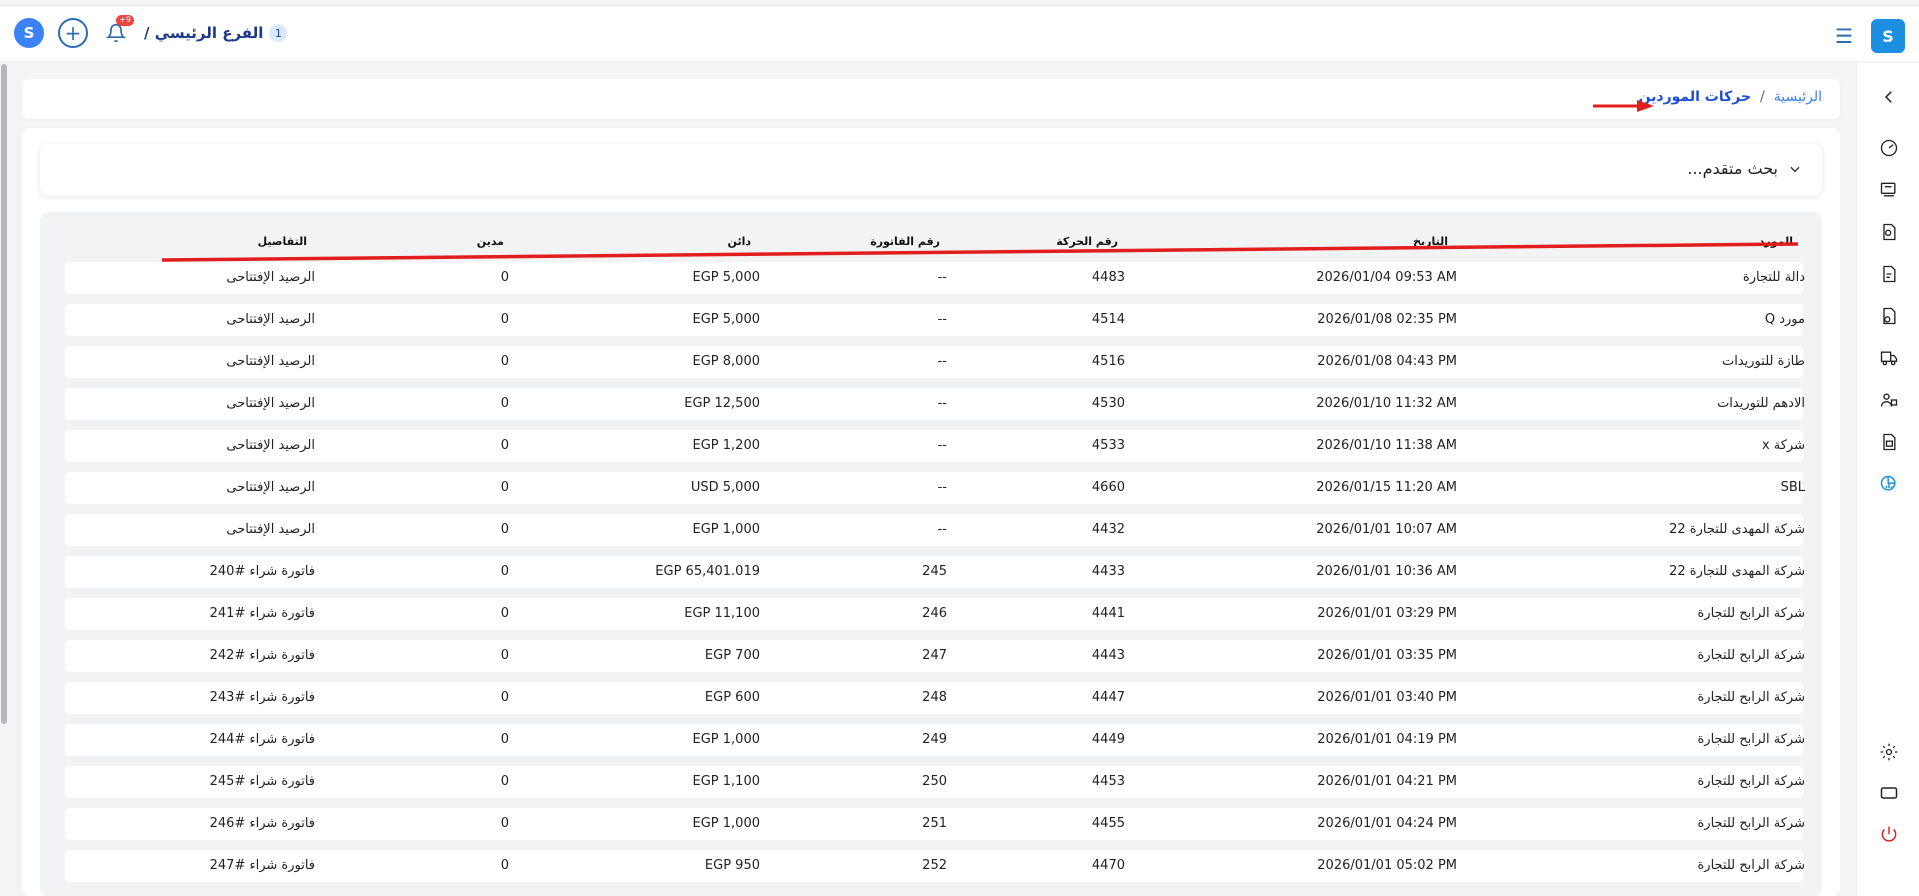  Describe the element at coordinates (1386, 529) in the screenshot. I see `cell-date: 2026/01/01 10:07 AM` at that location.